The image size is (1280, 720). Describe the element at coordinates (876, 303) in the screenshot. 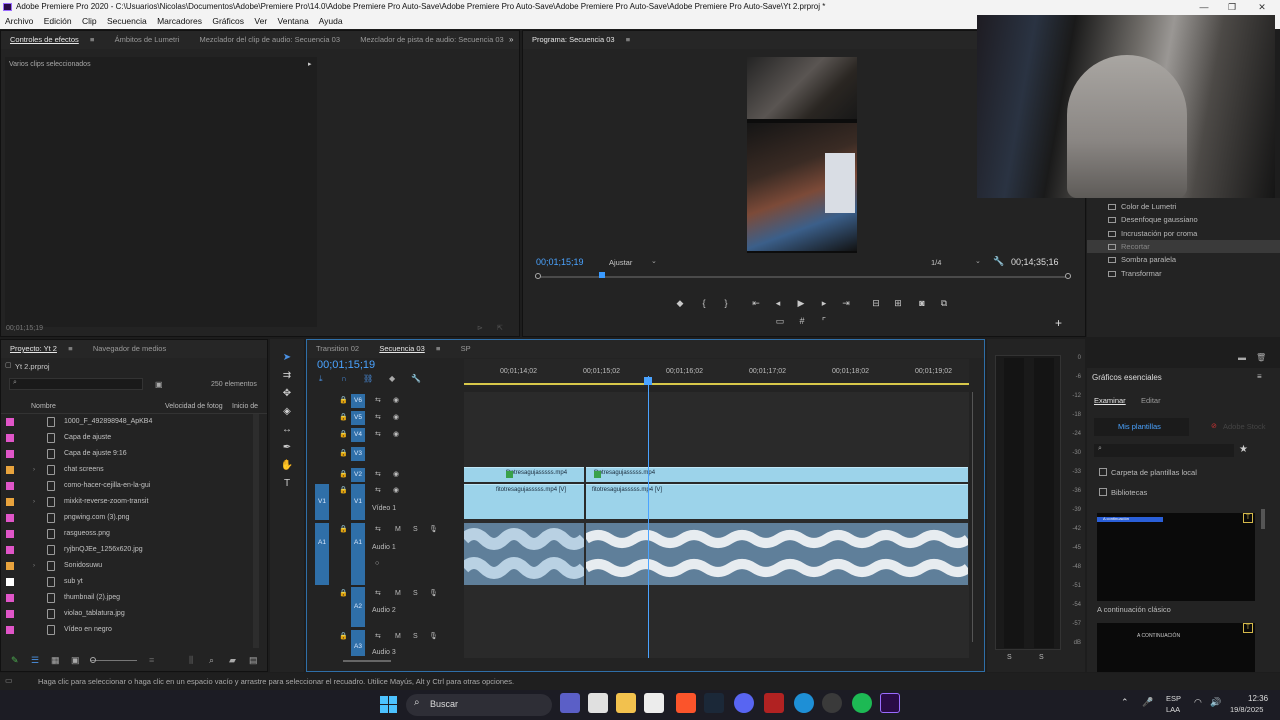

I see `lift-icon: ⊟` at that location.